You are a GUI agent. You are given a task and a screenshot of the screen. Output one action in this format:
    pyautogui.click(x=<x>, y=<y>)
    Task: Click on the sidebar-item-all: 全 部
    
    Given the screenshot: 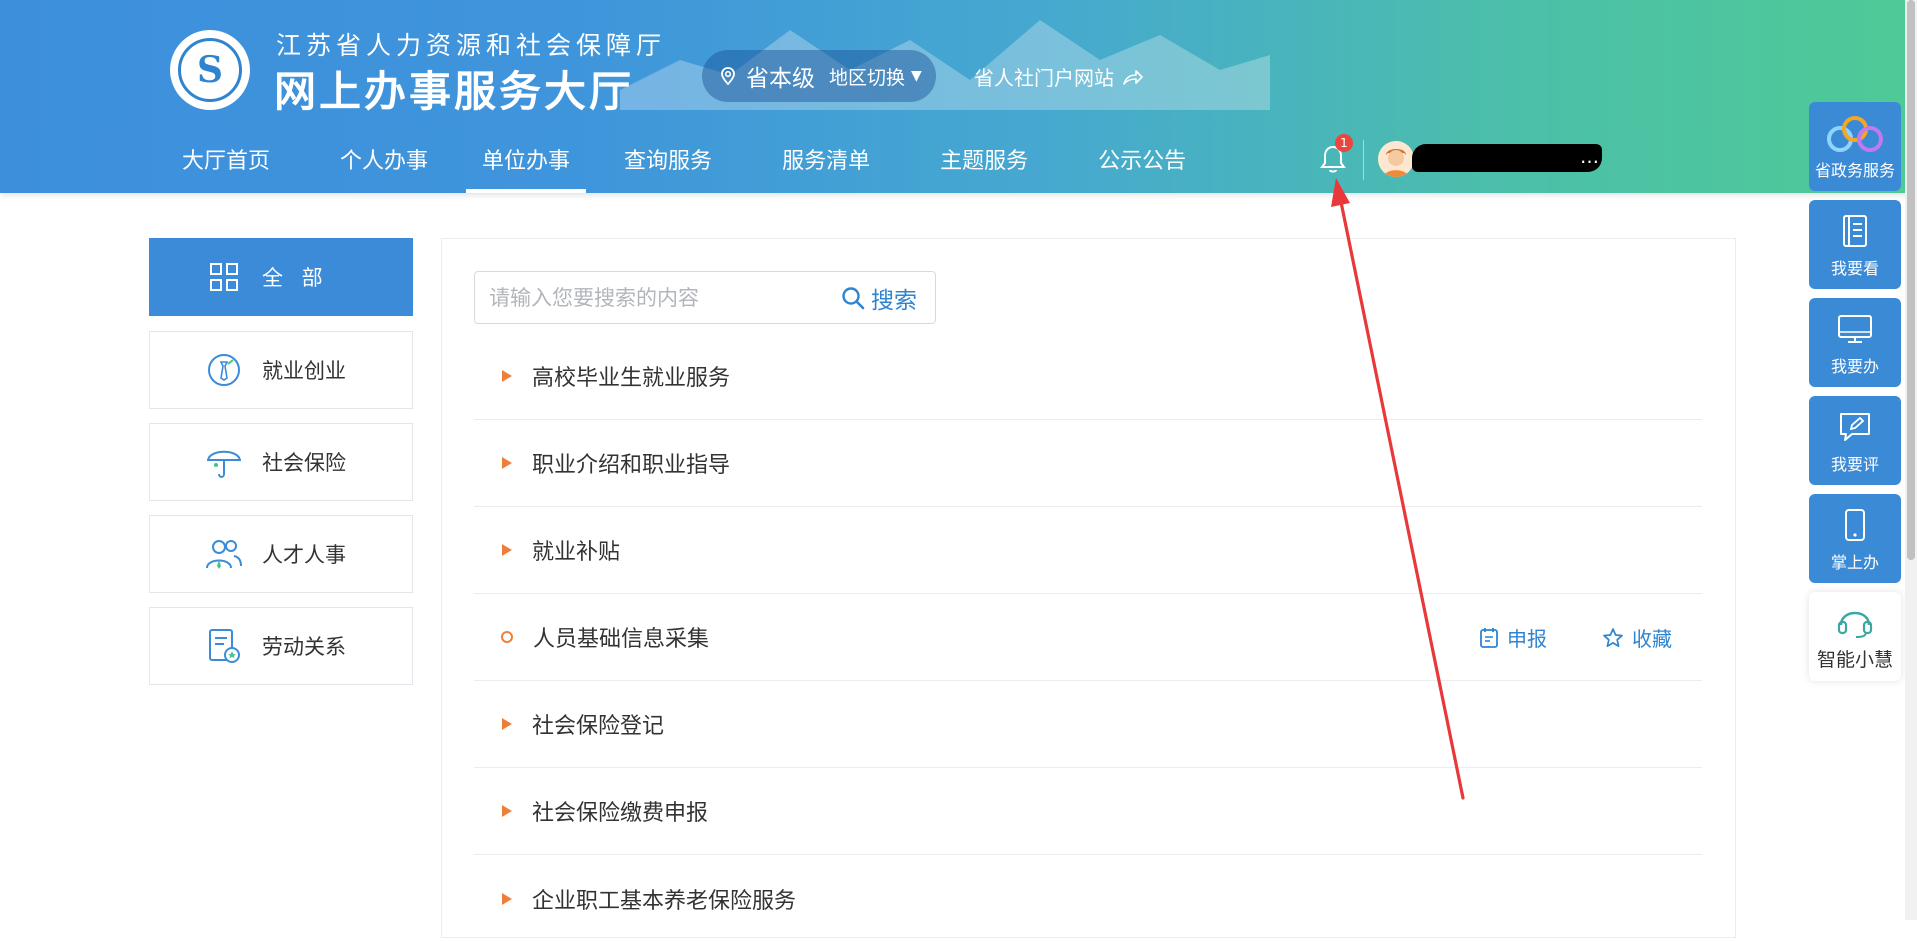 What is the action you would take?
    pyautogui.click(x=281, y=277)
    